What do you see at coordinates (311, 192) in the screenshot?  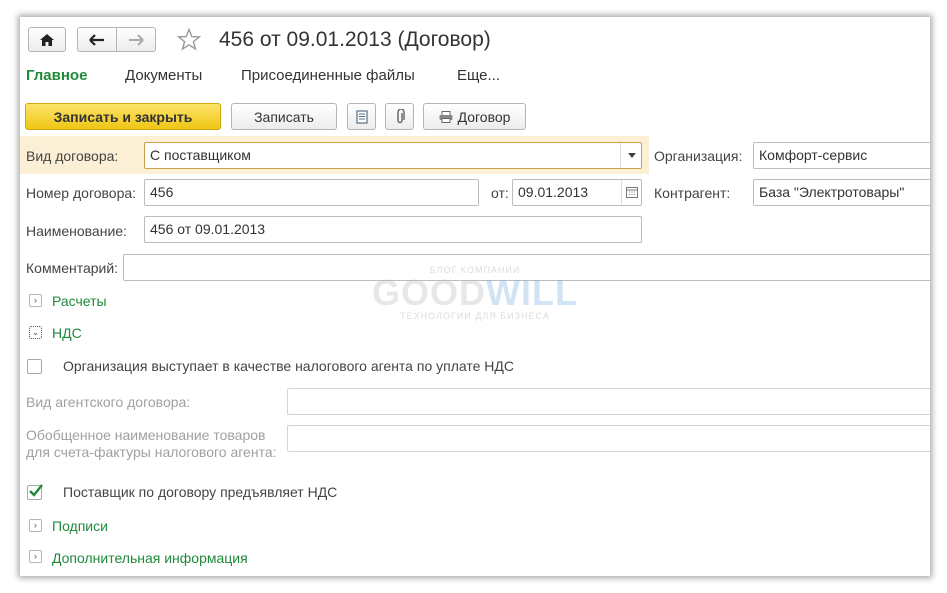 I see `contract-number-field: 456` at bounding box center [311, 192].